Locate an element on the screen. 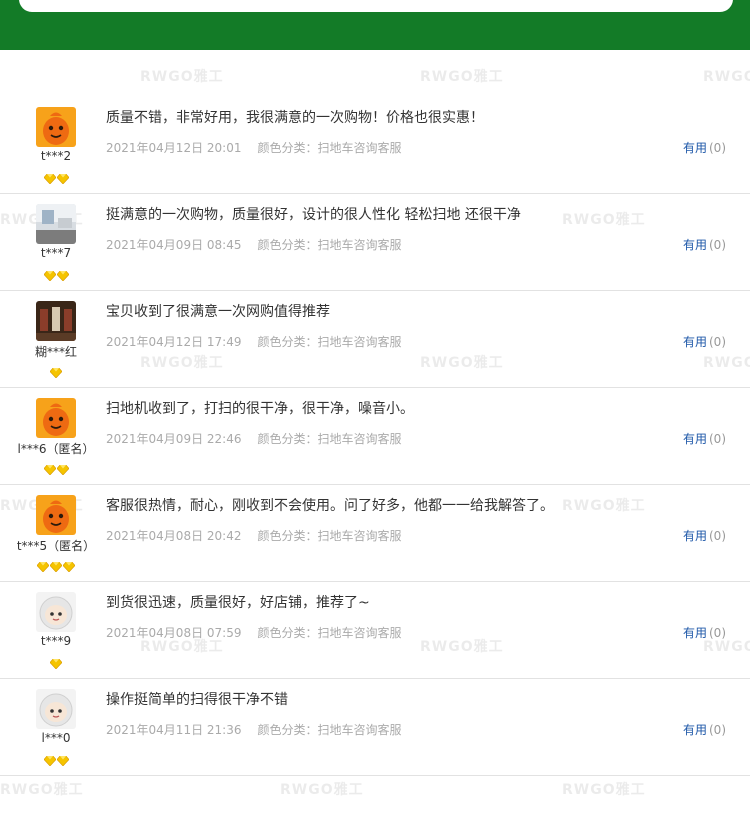 The width and height of the screenshot is (750, 817). review-date: 2021年04月12日 20:01 is located at coordinates (174, 148).